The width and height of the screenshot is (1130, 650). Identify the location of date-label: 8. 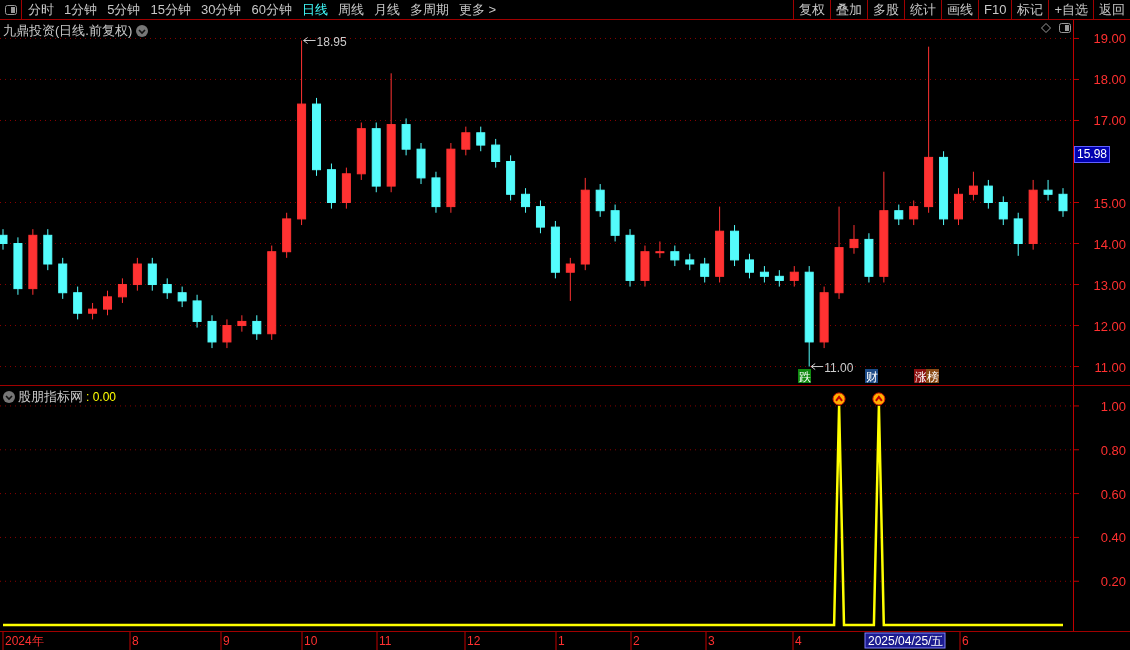
(135, 641).